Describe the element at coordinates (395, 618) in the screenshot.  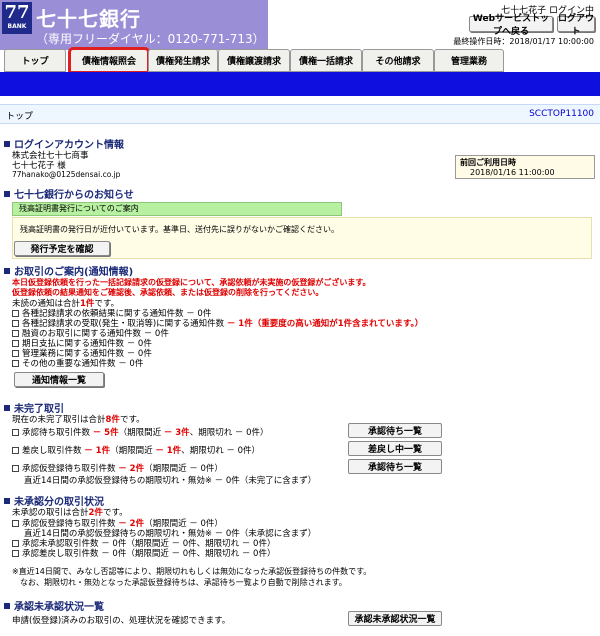
I see `approval-status-list-button: 承認未承認状況一覧` at that location.